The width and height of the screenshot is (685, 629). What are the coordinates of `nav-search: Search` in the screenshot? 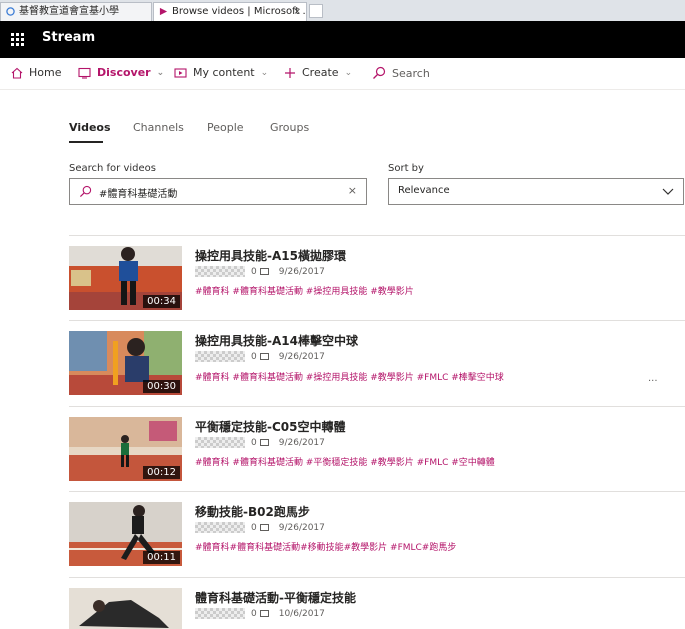 It's located at (401, 73).